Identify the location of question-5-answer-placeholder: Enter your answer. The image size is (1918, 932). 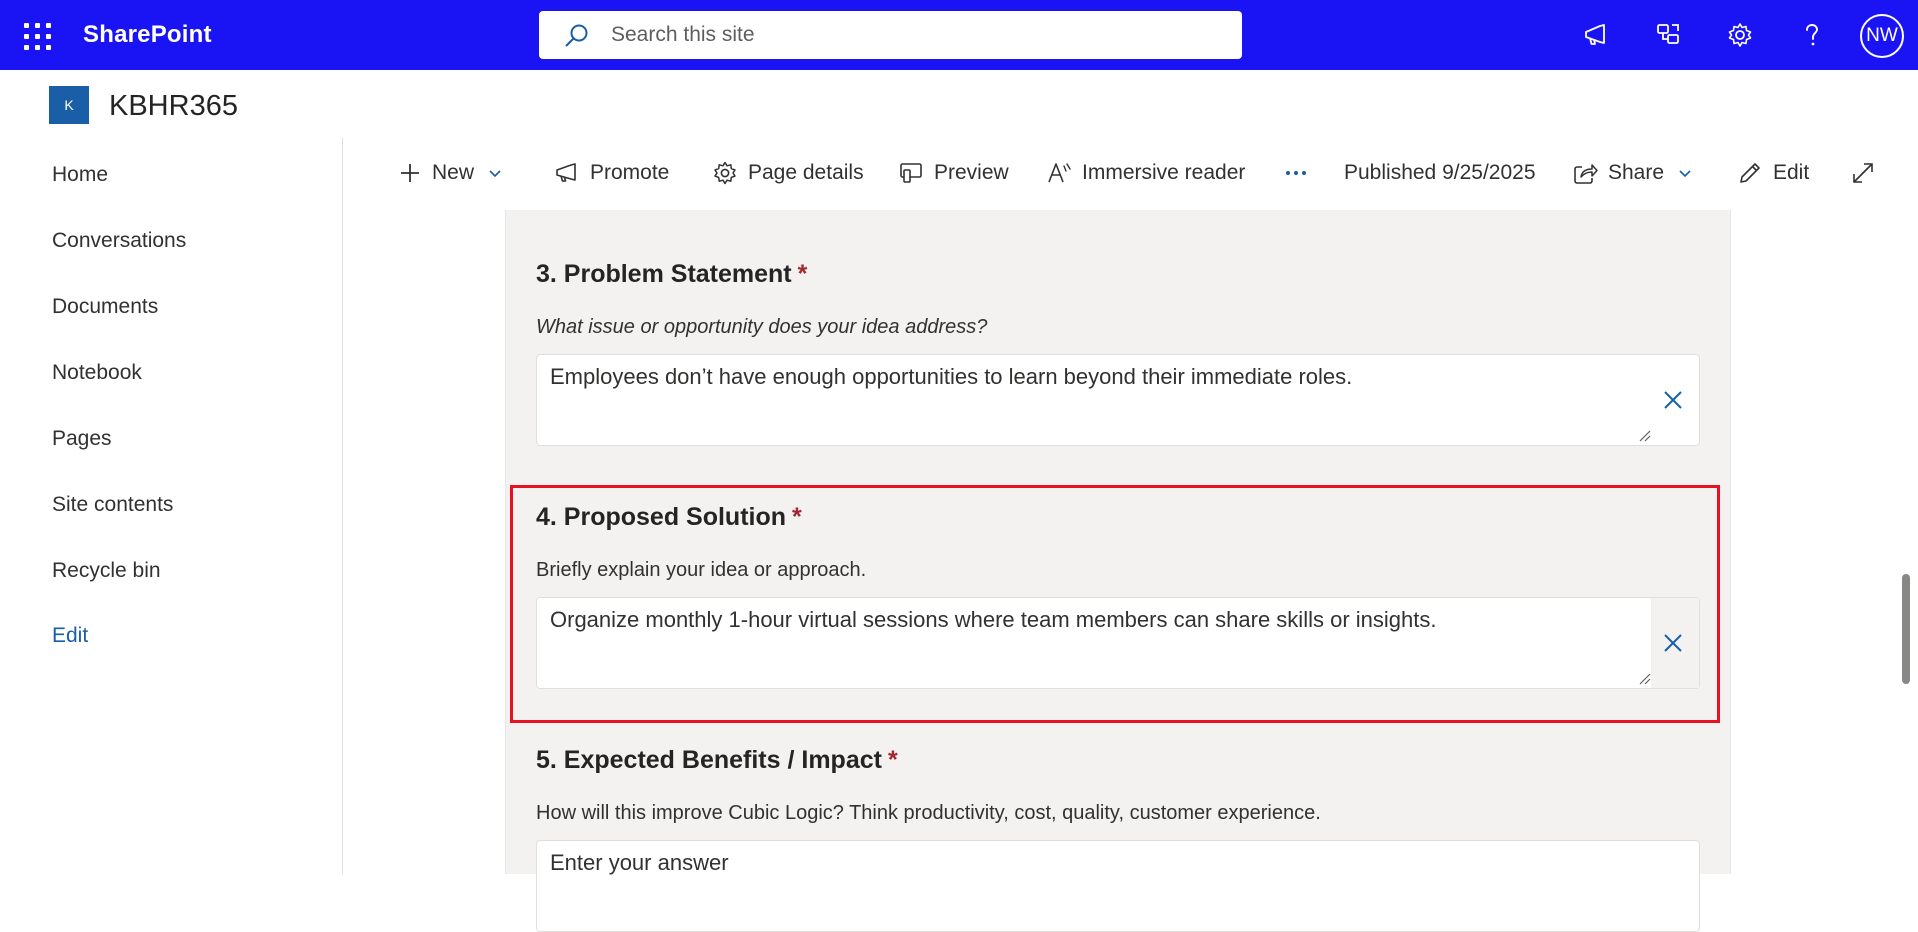
(639, 862).